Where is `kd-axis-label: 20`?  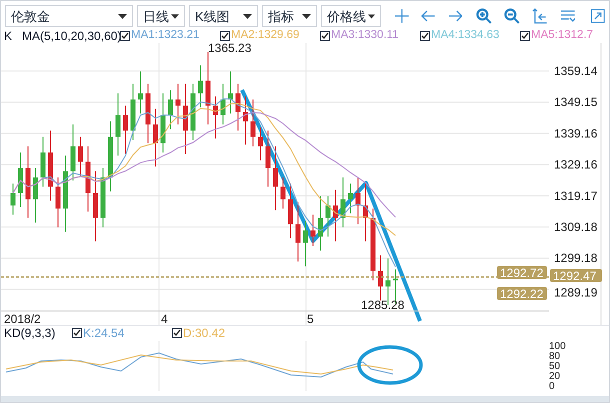 kd-axis-label: 20 is located at coordinates (554, 376).